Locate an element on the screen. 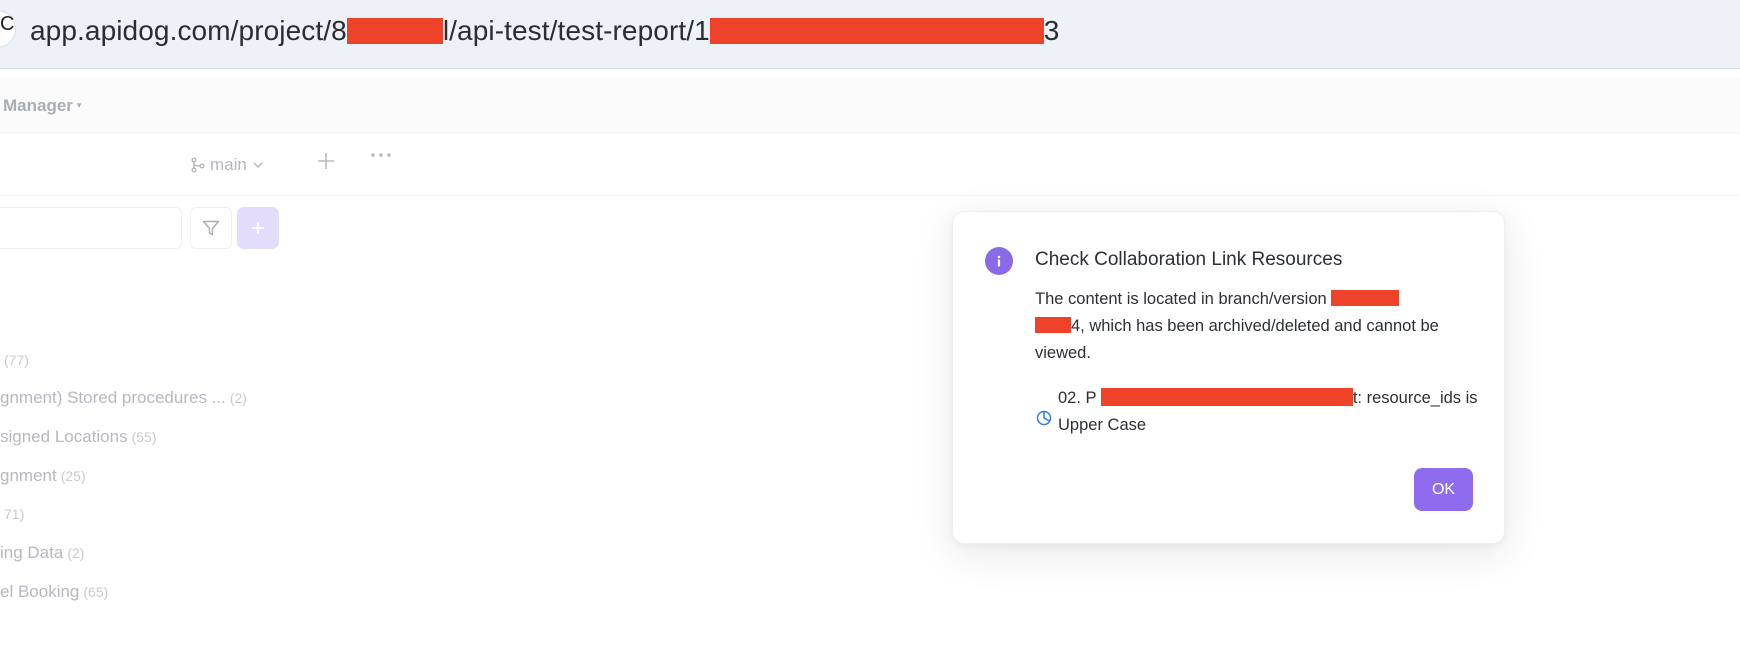 The width and height of the screenshot is (1740, 652). tree-item: el Booking (65) is located at coordinates (54, 592).